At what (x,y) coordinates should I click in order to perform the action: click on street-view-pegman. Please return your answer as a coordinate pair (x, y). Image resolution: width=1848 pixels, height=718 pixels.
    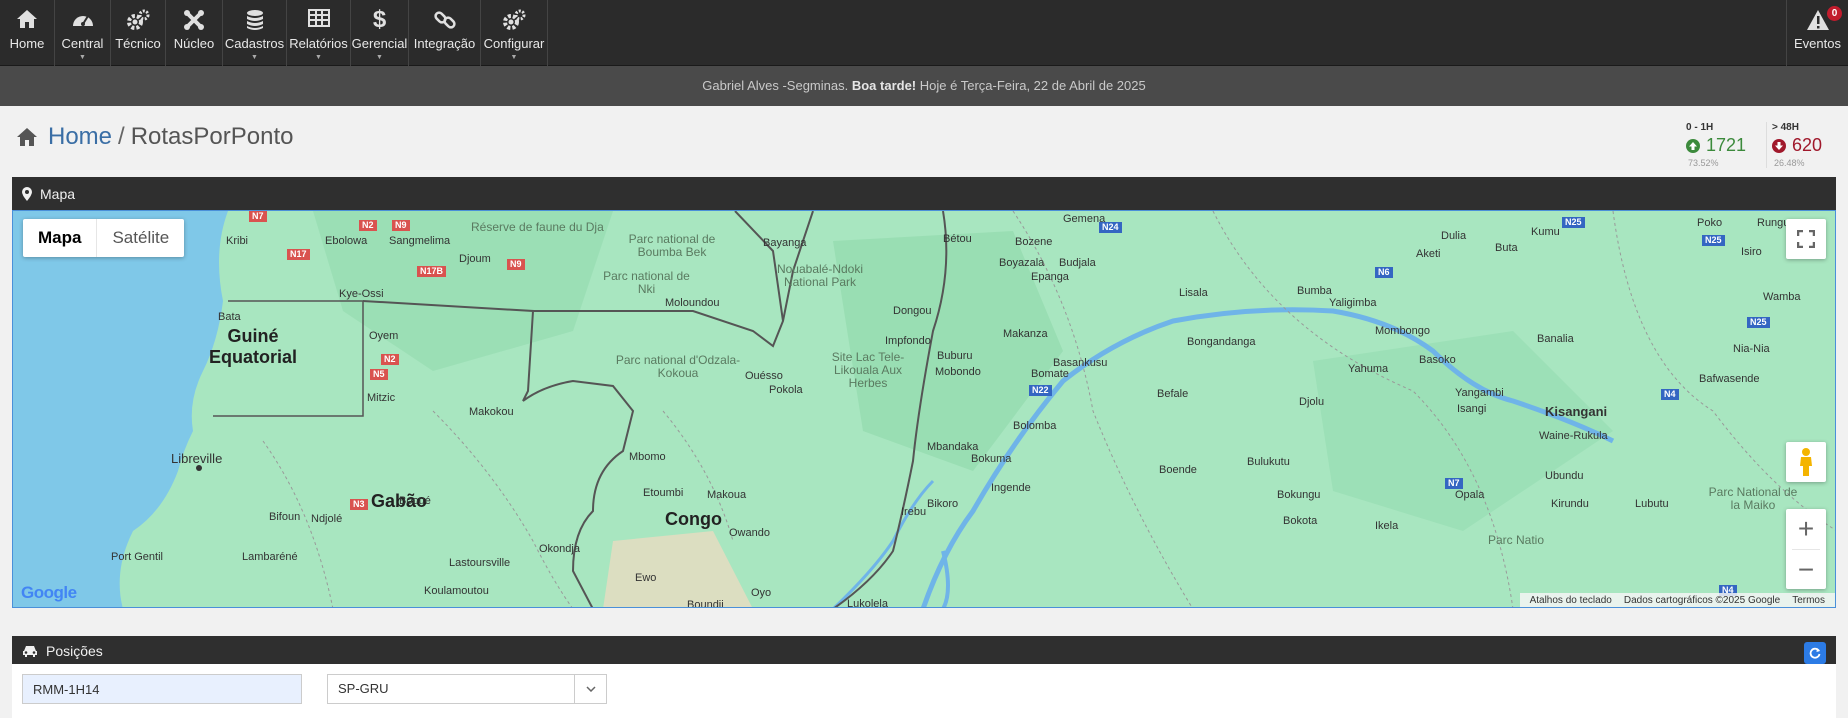
    Looking at the image, I should click on (1806, 462).